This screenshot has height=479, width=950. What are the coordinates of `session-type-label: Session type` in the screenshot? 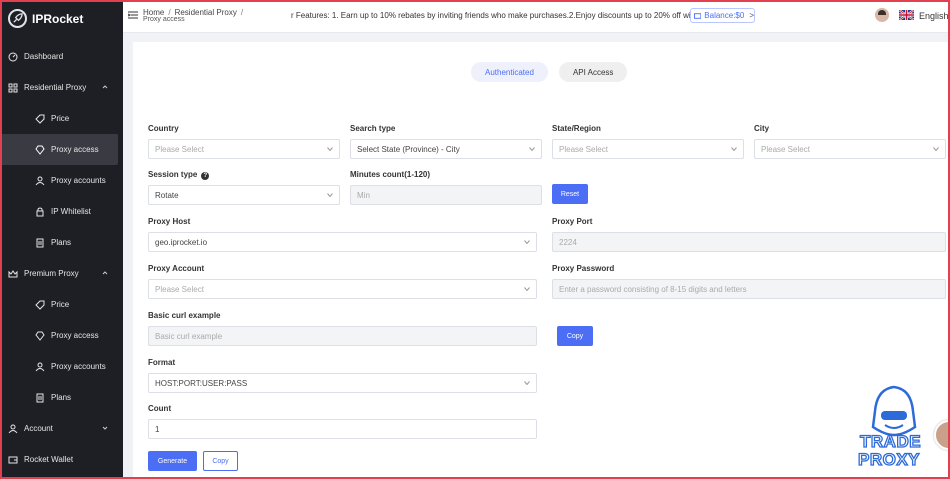 It's located at (173, 174).